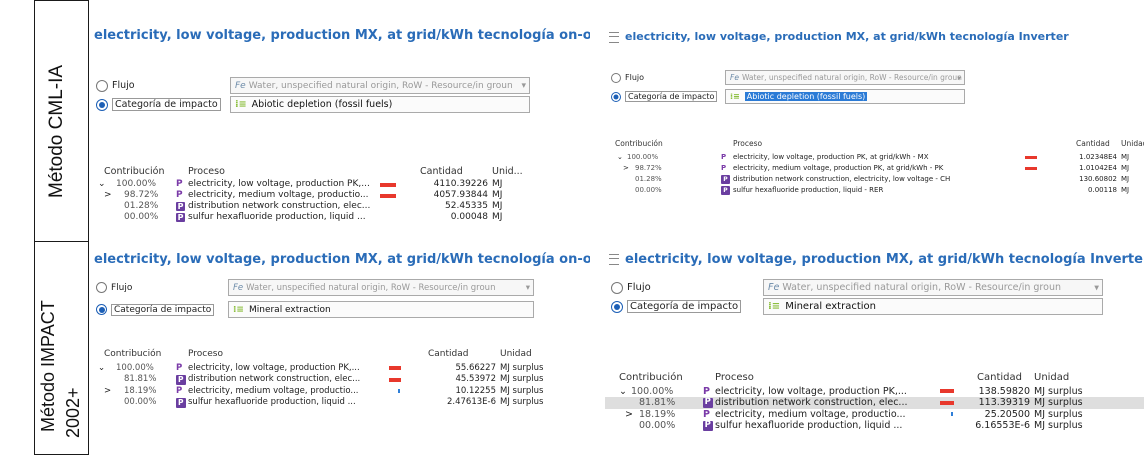 The width and height of the screenshot is (1144, 455). I want to click on editor-icon, so click(614, 259).